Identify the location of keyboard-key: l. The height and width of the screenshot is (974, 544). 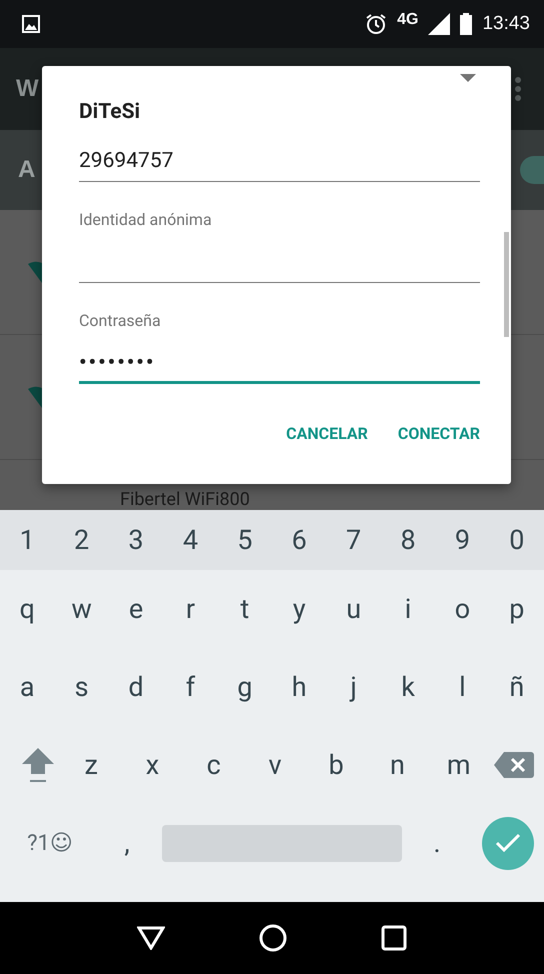
(462, 687).